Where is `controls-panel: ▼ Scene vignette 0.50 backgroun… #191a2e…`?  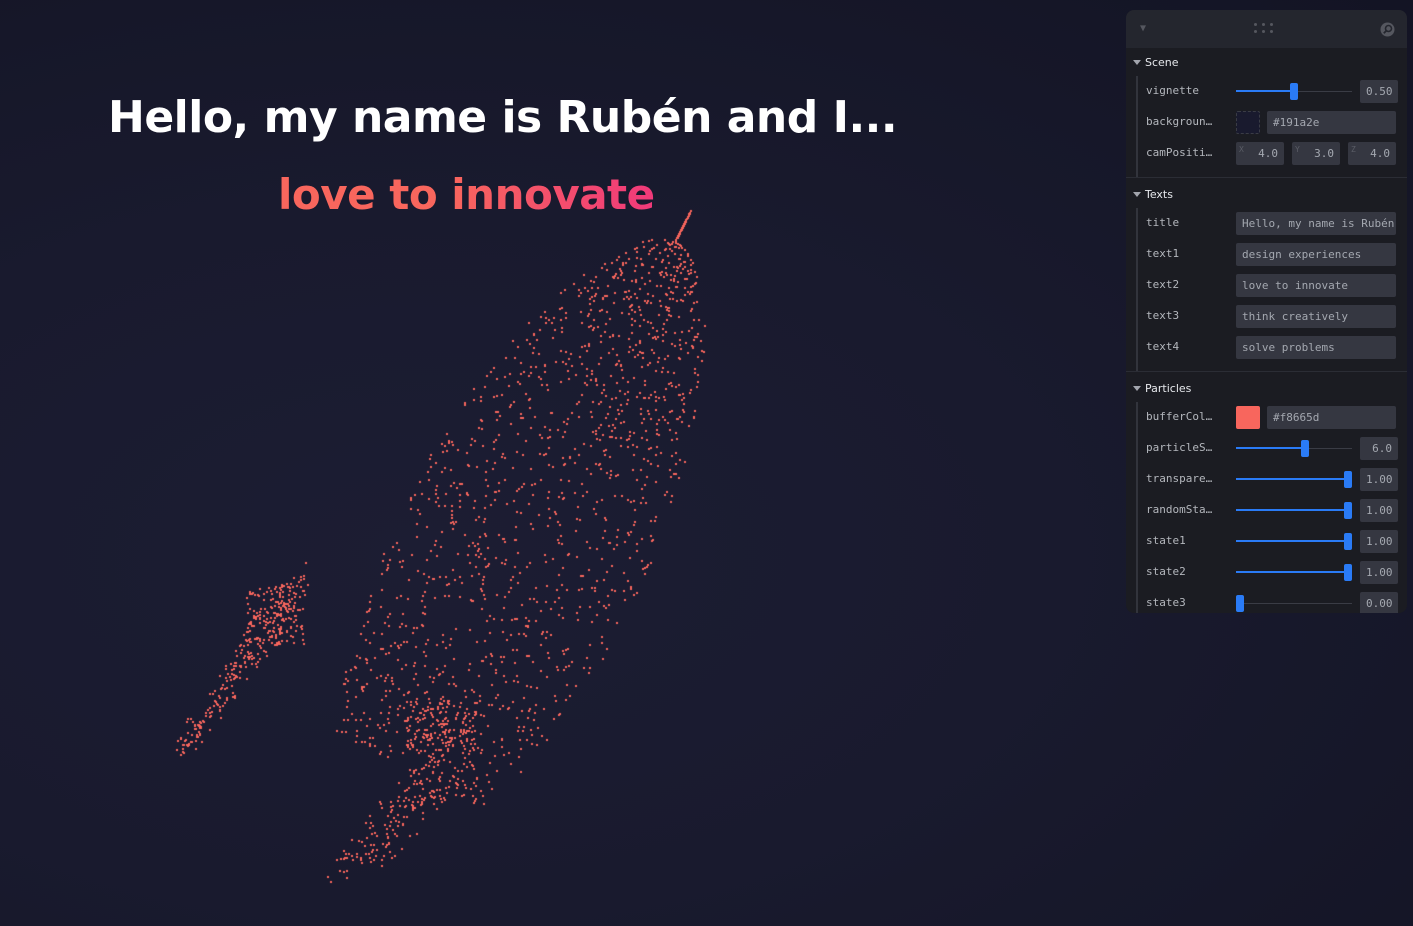
controls-panel: ▼ Scene vignette 0.50 backgroun… #191a2e… is located at coordinates (1266, 311).